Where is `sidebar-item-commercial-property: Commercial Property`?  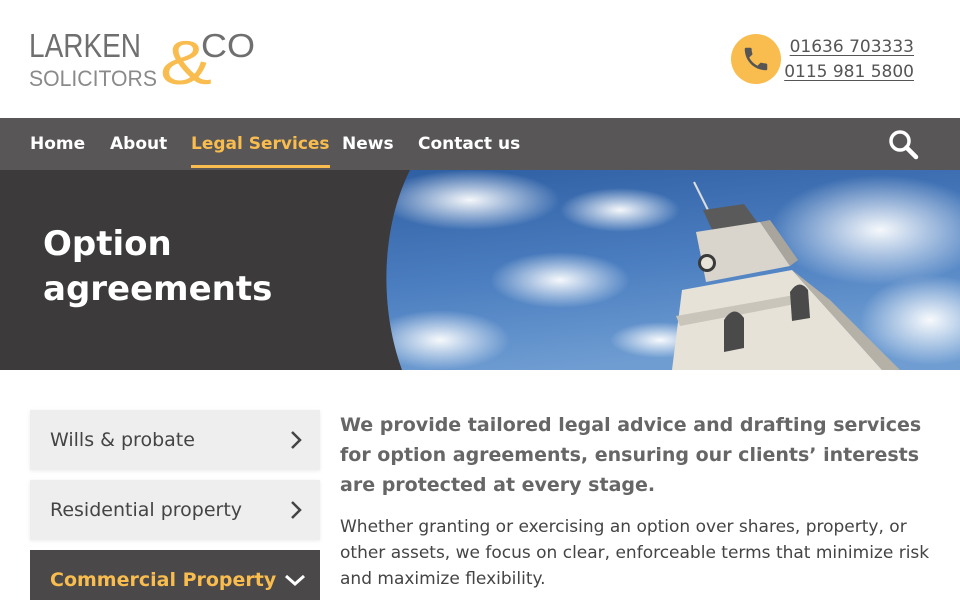 sidebar-item-commercial-property: Commercial Property is located at coordinates (175, 575).